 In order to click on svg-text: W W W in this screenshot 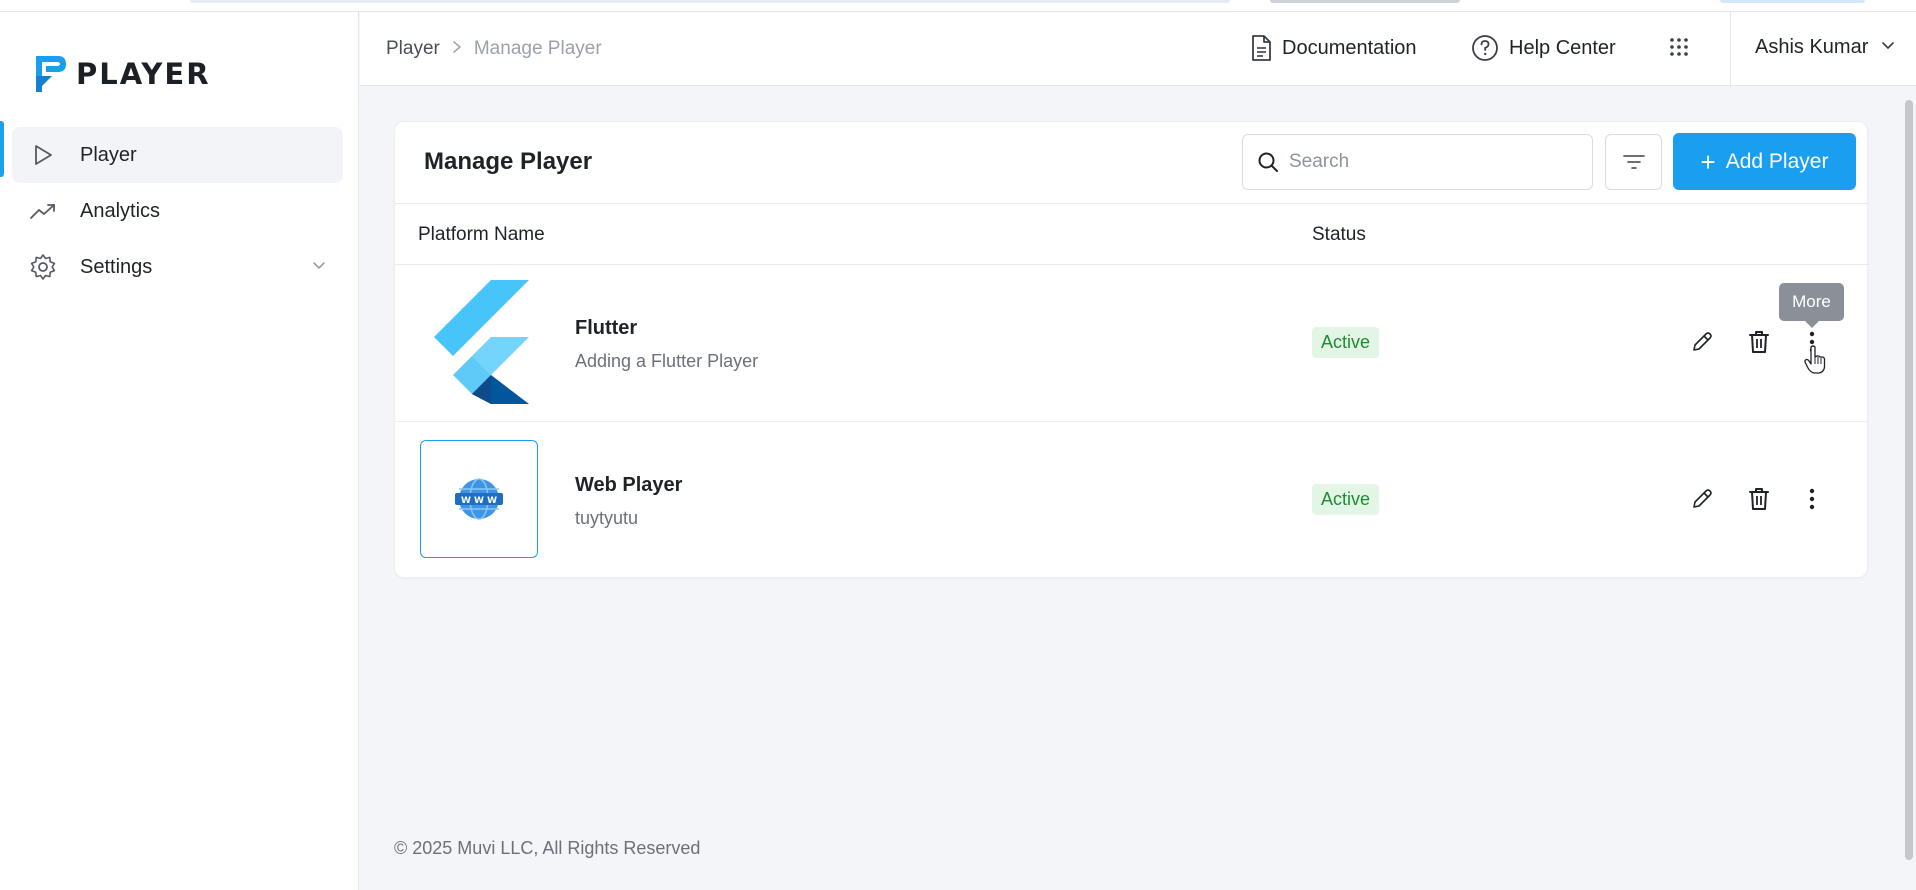, I will do `click(479, 501)`.